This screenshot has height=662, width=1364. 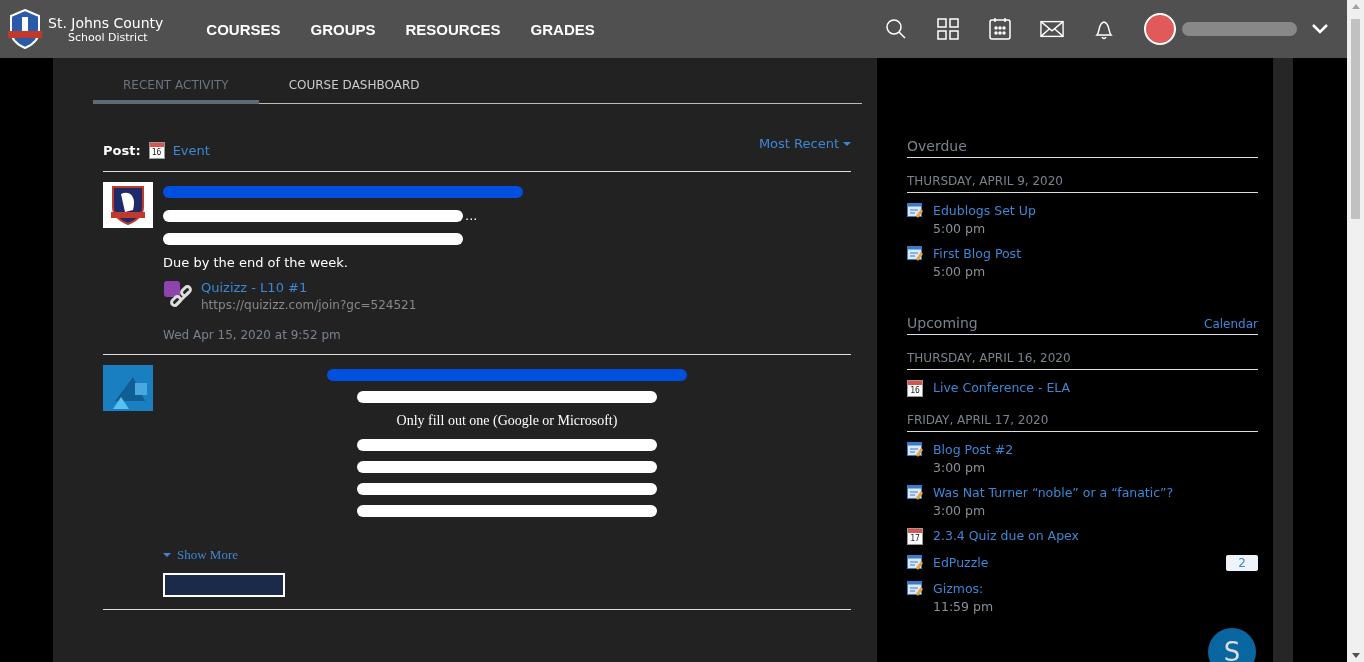 What do you see at coordinates (1095, 387) in the screenshot?
I see `assignment-link: Live Conference - ELA` at bounding box center [1095, 387].